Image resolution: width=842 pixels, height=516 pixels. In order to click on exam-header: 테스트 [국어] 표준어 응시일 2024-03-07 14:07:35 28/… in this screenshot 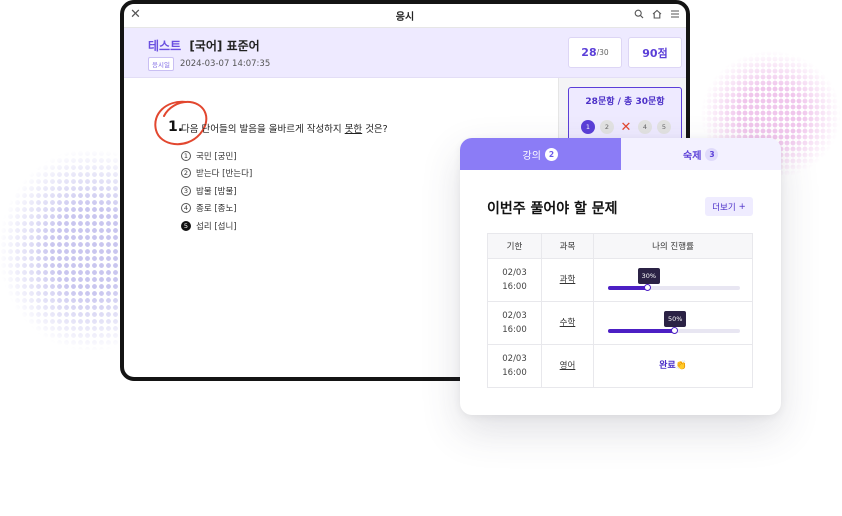, I will do `click(405, 53)`.